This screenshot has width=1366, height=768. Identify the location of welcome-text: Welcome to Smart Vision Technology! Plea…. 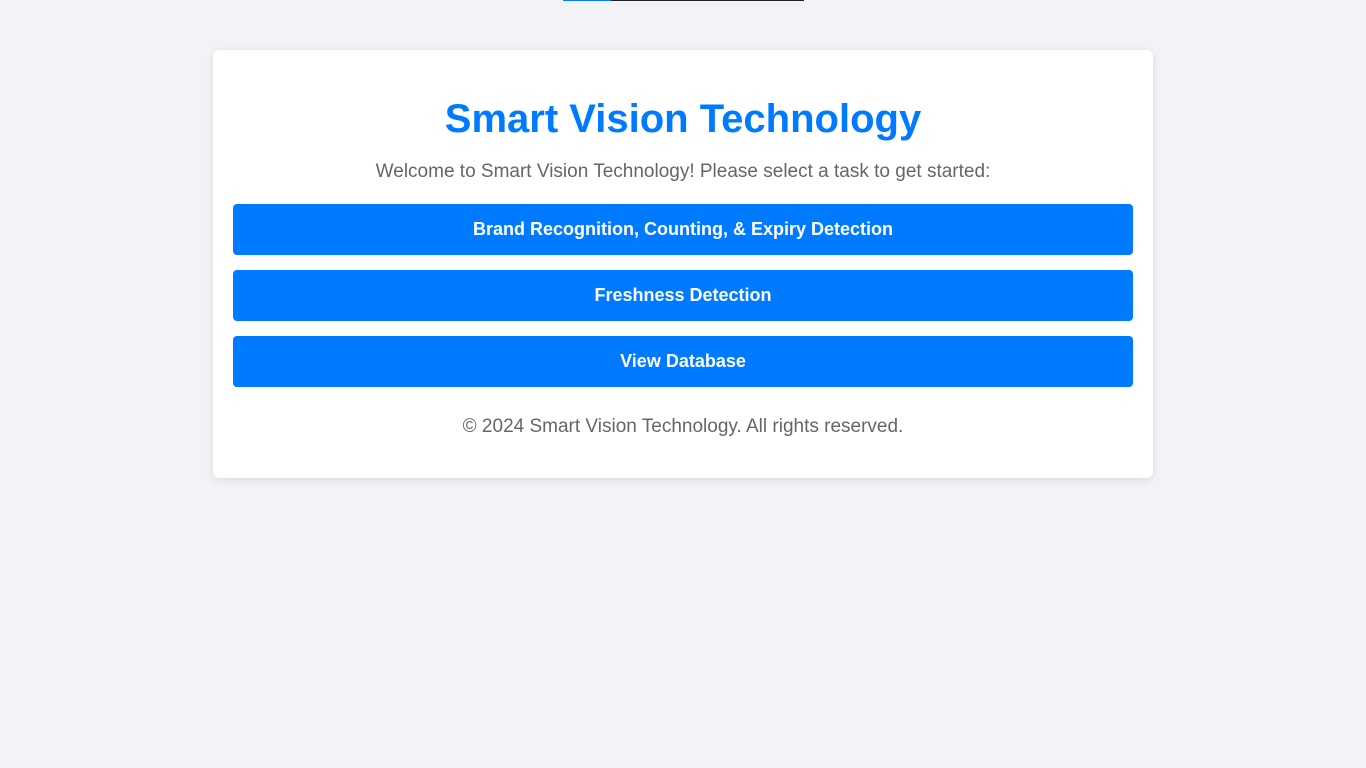
(683, 171).